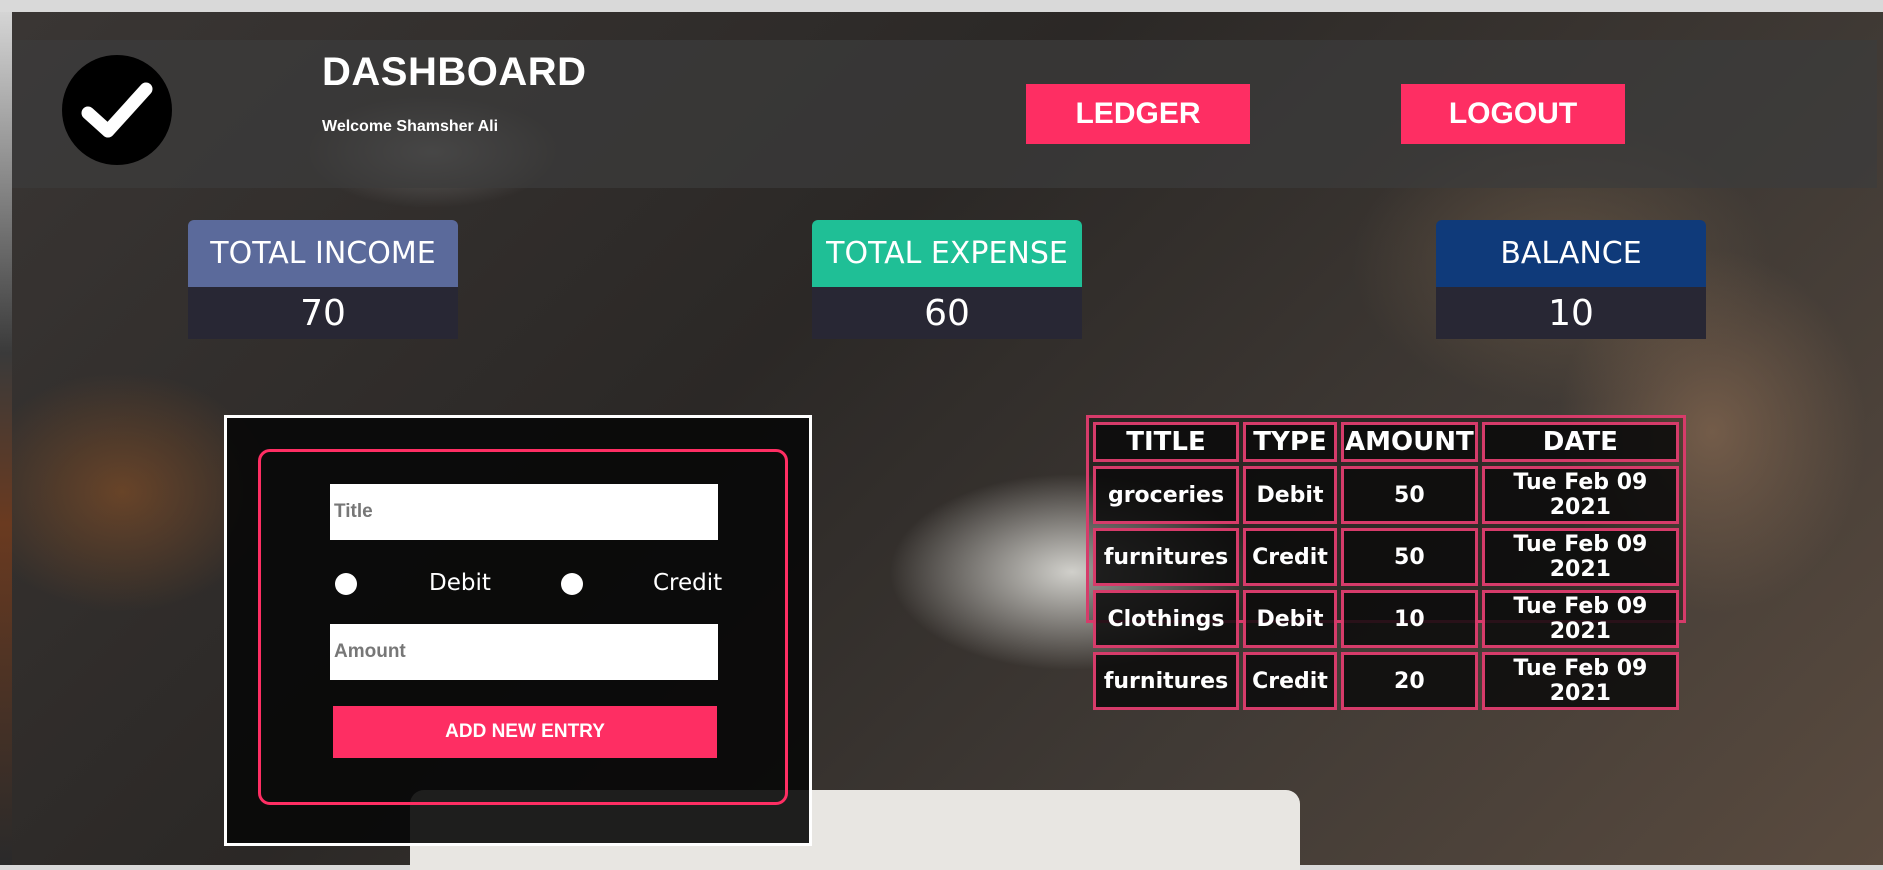 The height and width of the screenshot is (870, 1883). I want to click on cell-amount: 10, so click(1409, 619).